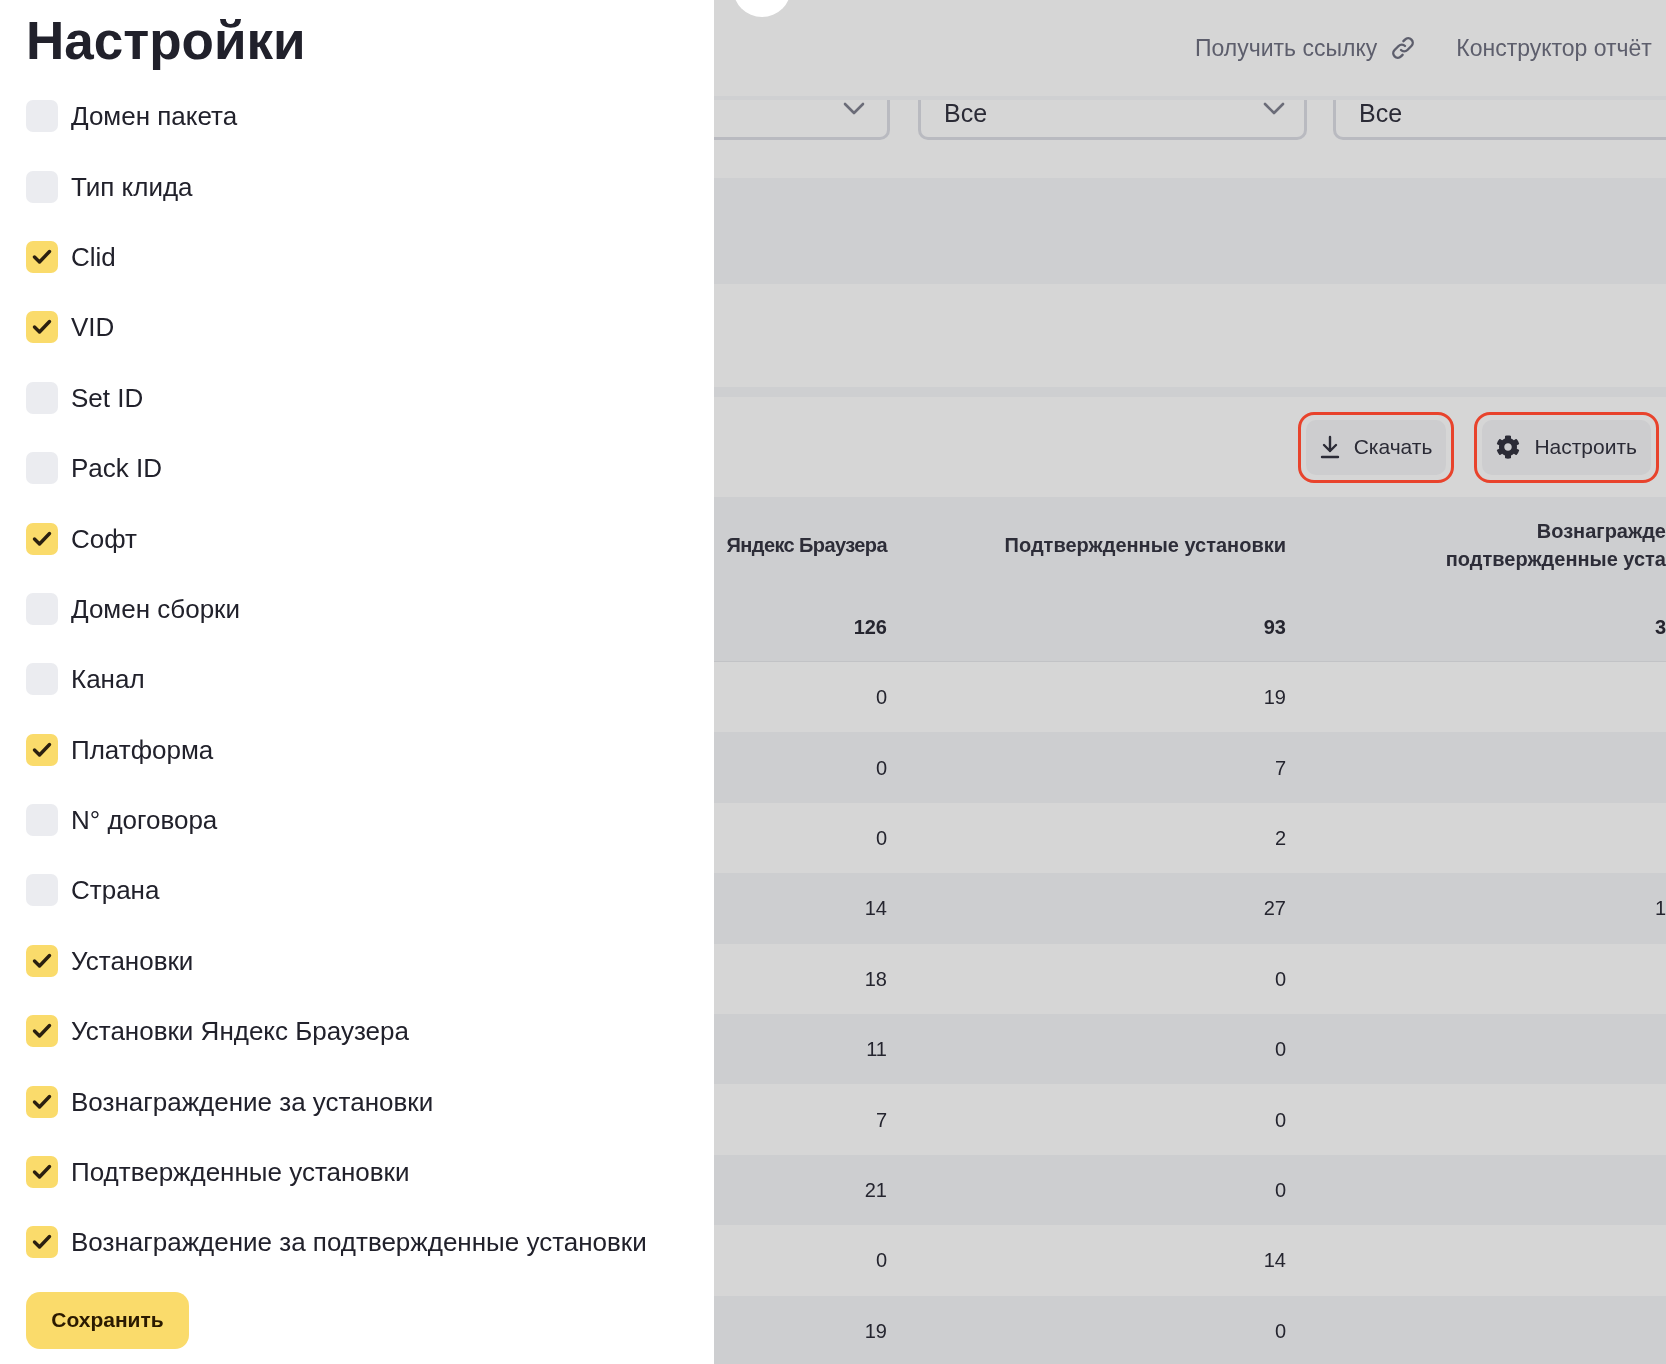 The width and height of the screenshot is (1666, 1364). I want to click on table-cell-text: 93, so click(1274, 627).